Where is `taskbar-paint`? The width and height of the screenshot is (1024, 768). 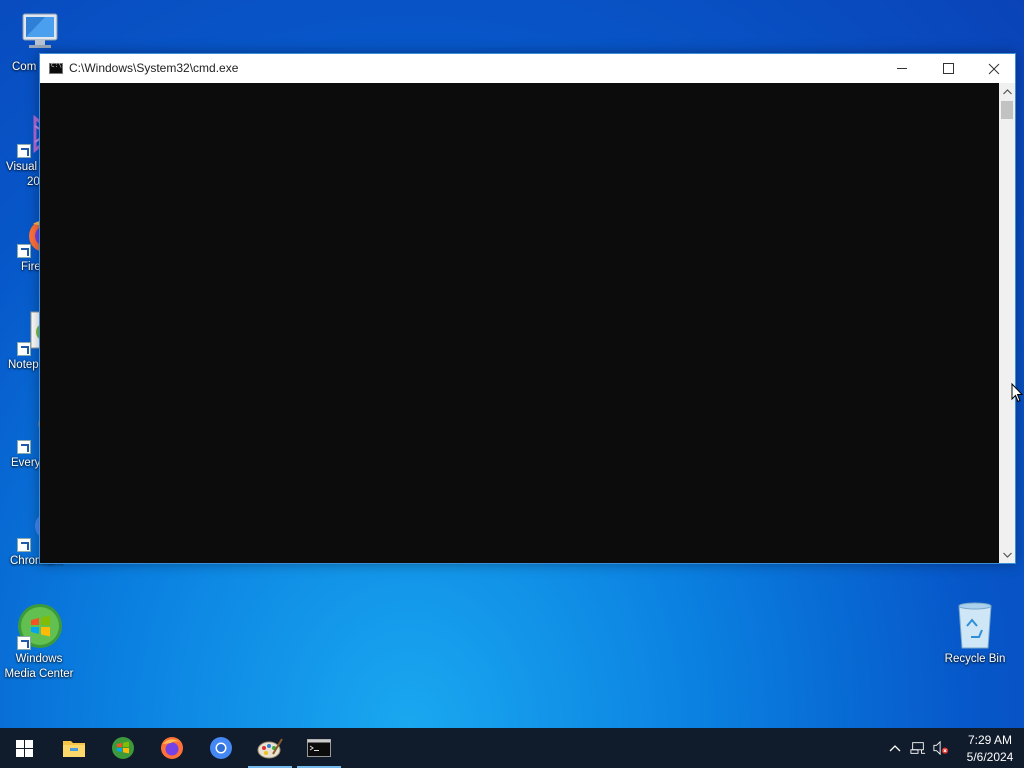
taskbar-paint is located at coordinates (270, 748).